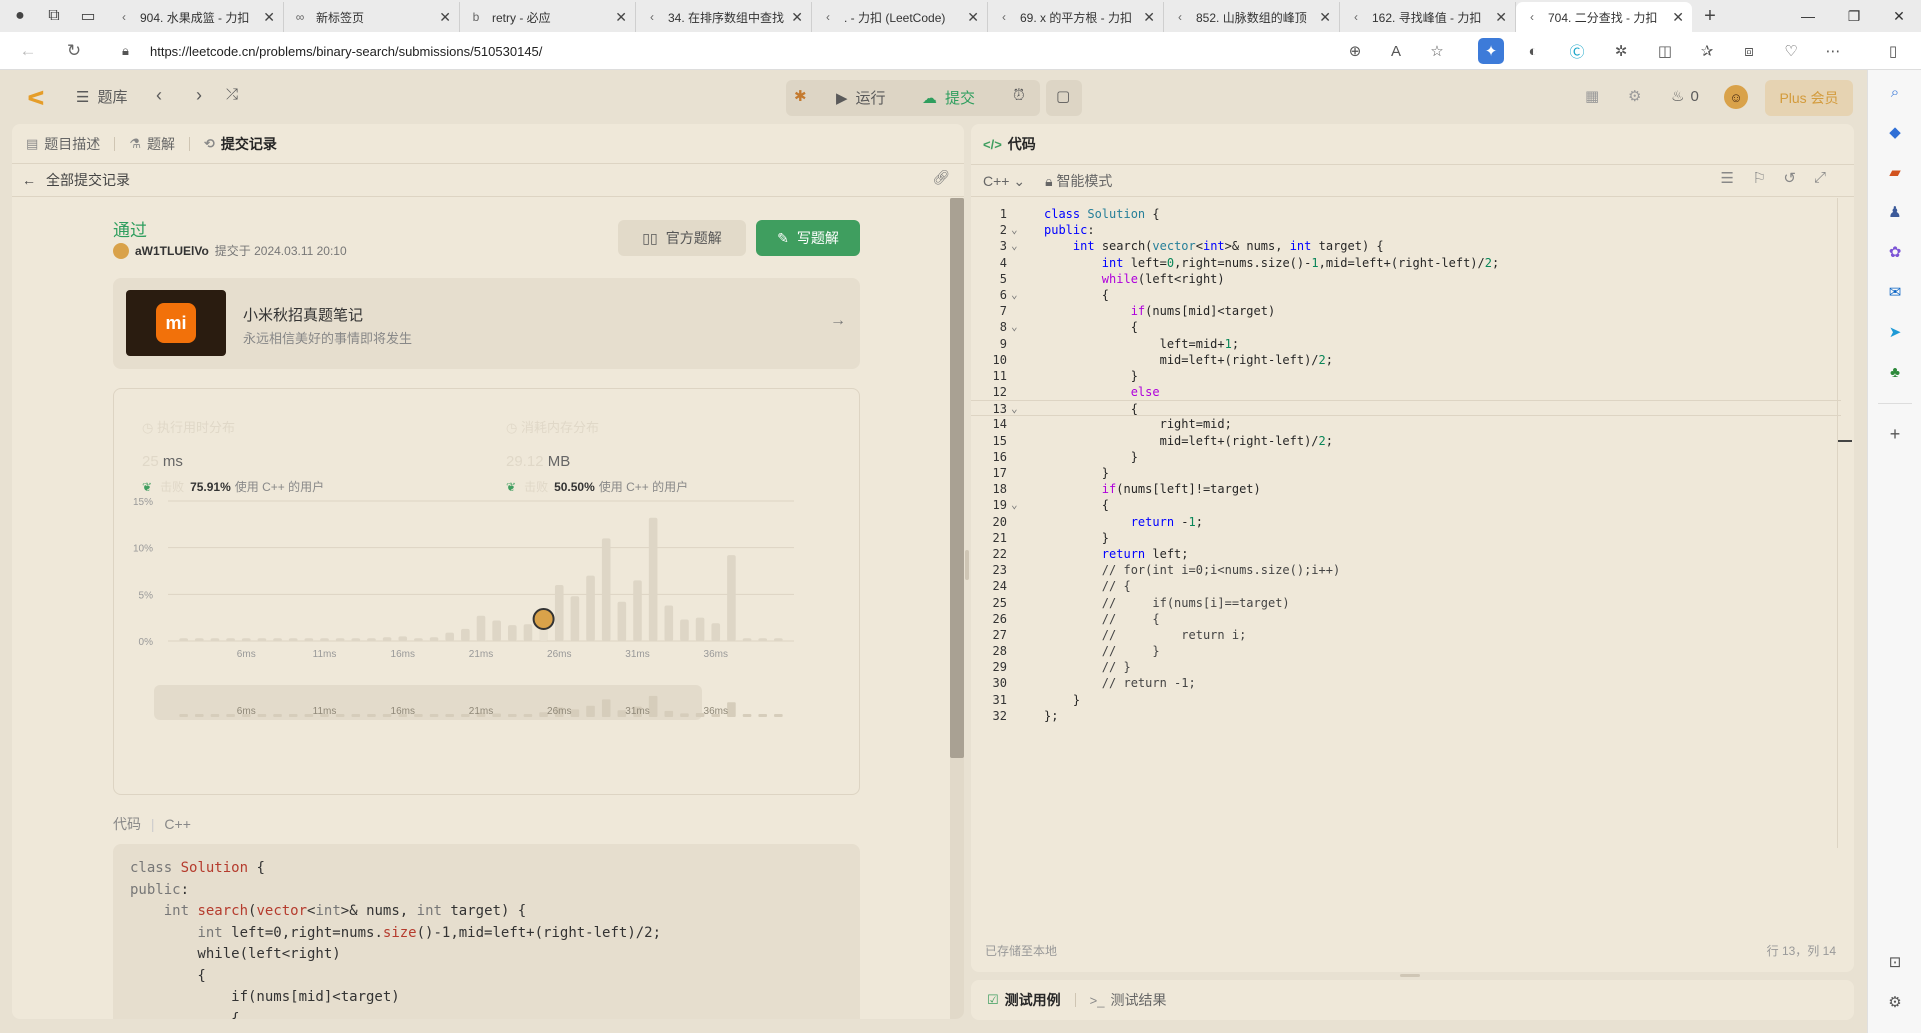  I want to click on send-icon: ➤, so click(1895, 332).